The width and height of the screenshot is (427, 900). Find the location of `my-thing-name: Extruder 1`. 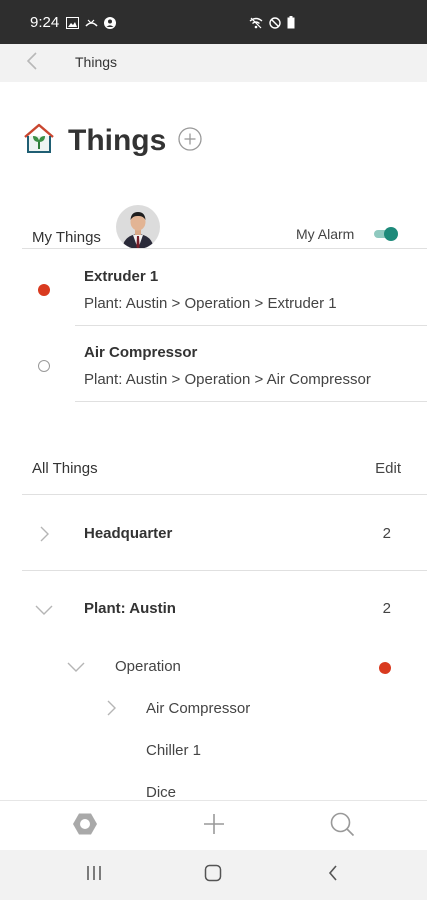

my-thing-name: Extruder 1 is located at coordinates (121, 276).